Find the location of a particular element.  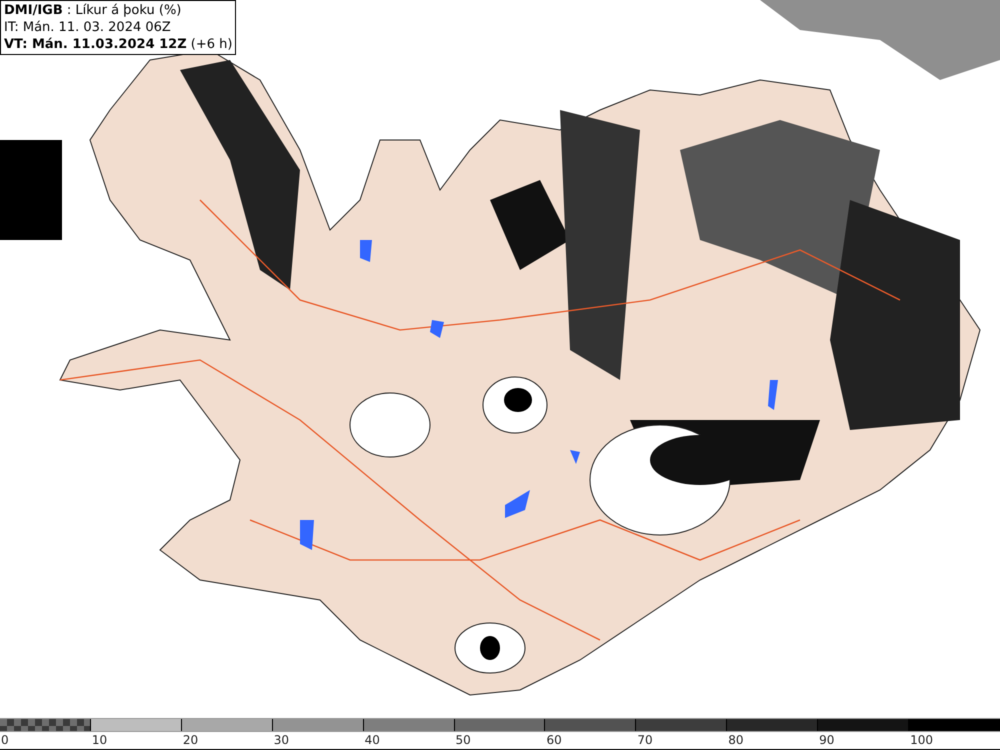

legend-label: 10 is located at coordinates (100, 740).